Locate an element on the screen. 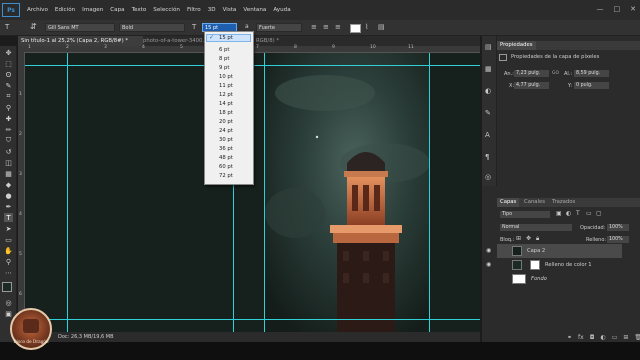  tab-properties: Propiedades is located at coordinates (516, 45).